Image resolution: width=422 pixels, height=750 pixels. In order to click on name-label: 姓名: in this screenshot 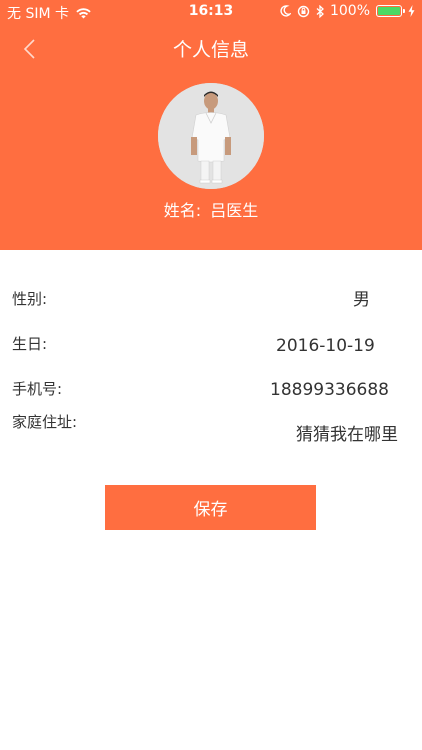, I will do `click(182, 210)`.